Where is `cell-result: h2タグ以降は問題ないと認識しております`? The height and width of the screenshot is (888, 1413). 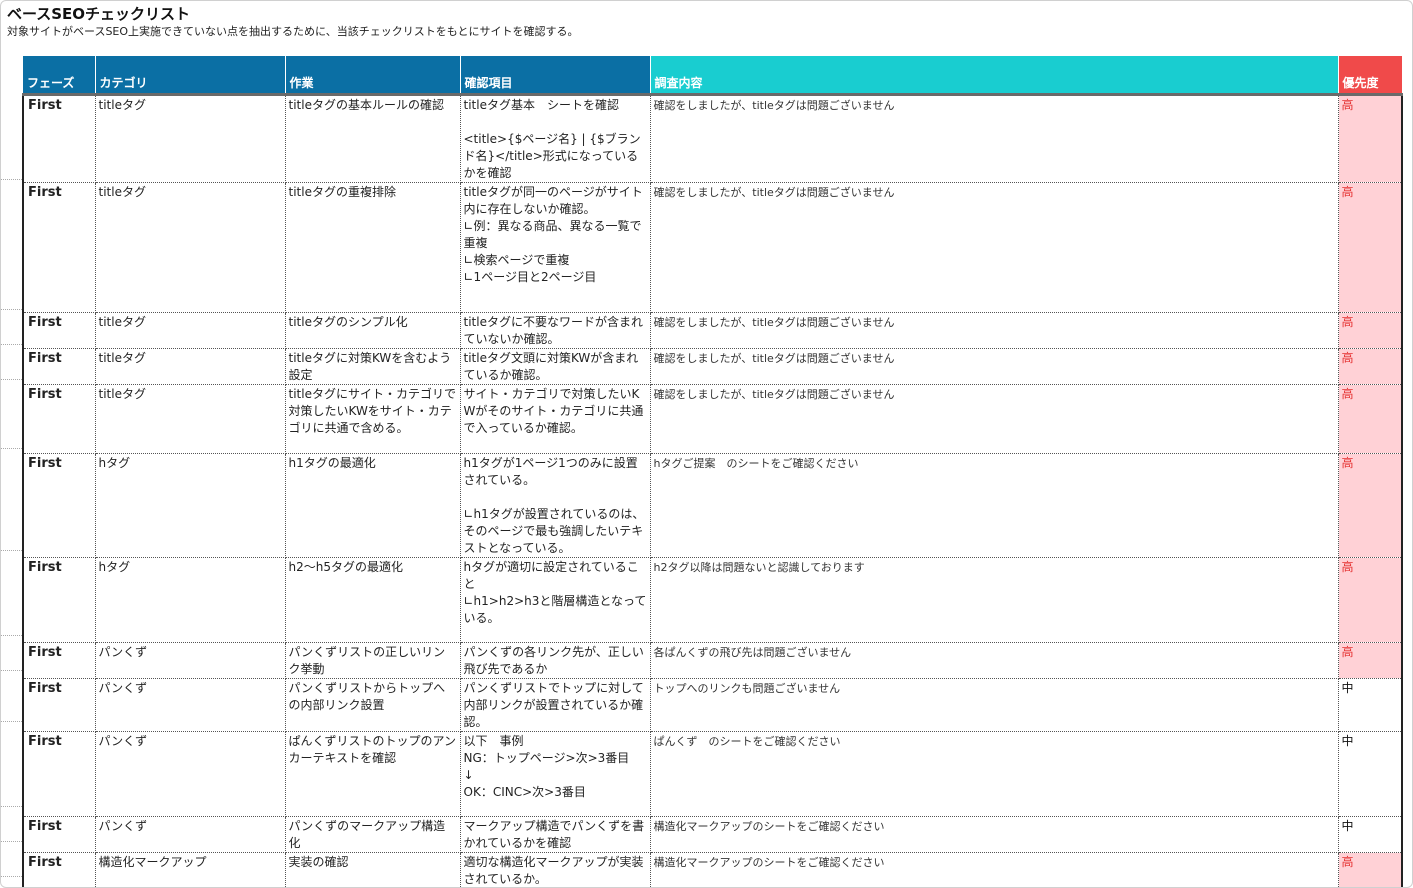
cell-result: h2タグ以降は問題ないと認識しております is located at coordinates (994, 600).